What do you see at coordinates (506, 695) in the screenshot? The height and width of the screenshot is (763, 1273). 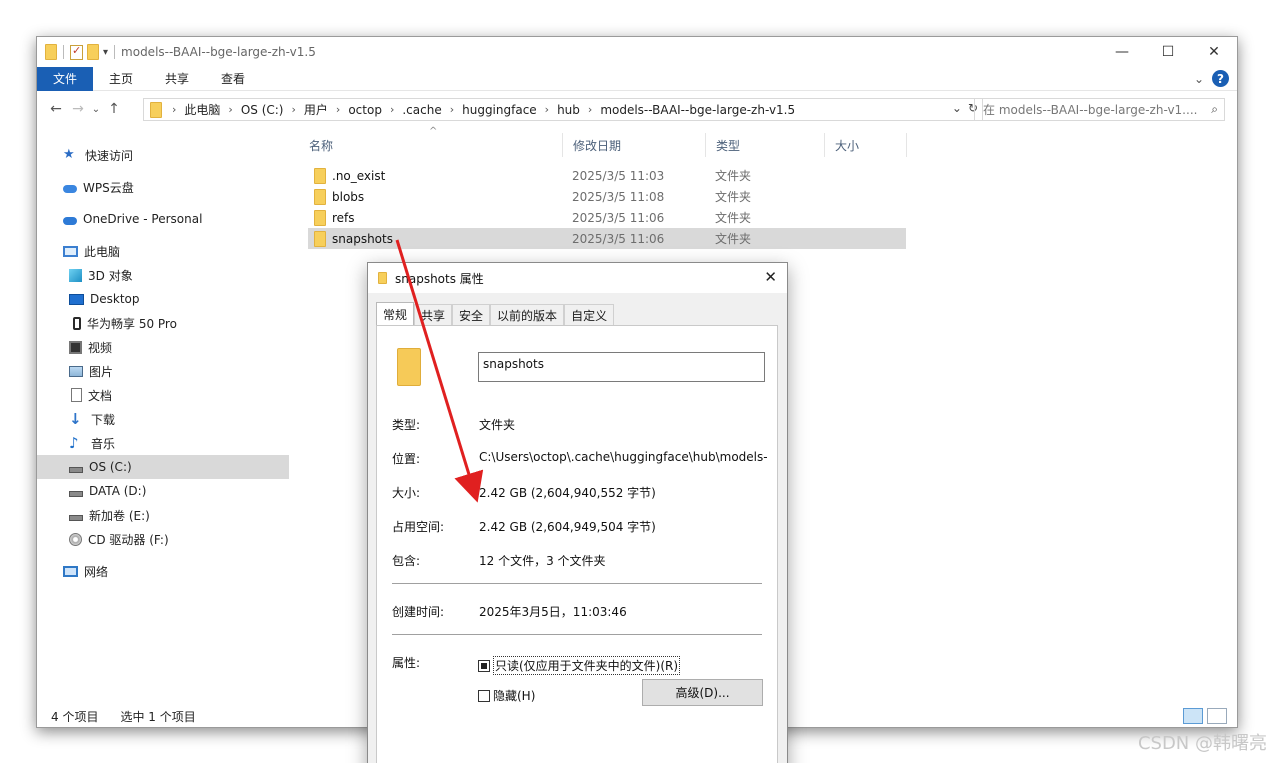 I see `hidden-checkbox: 隐藏(H)` at bounding box center [506, 695].